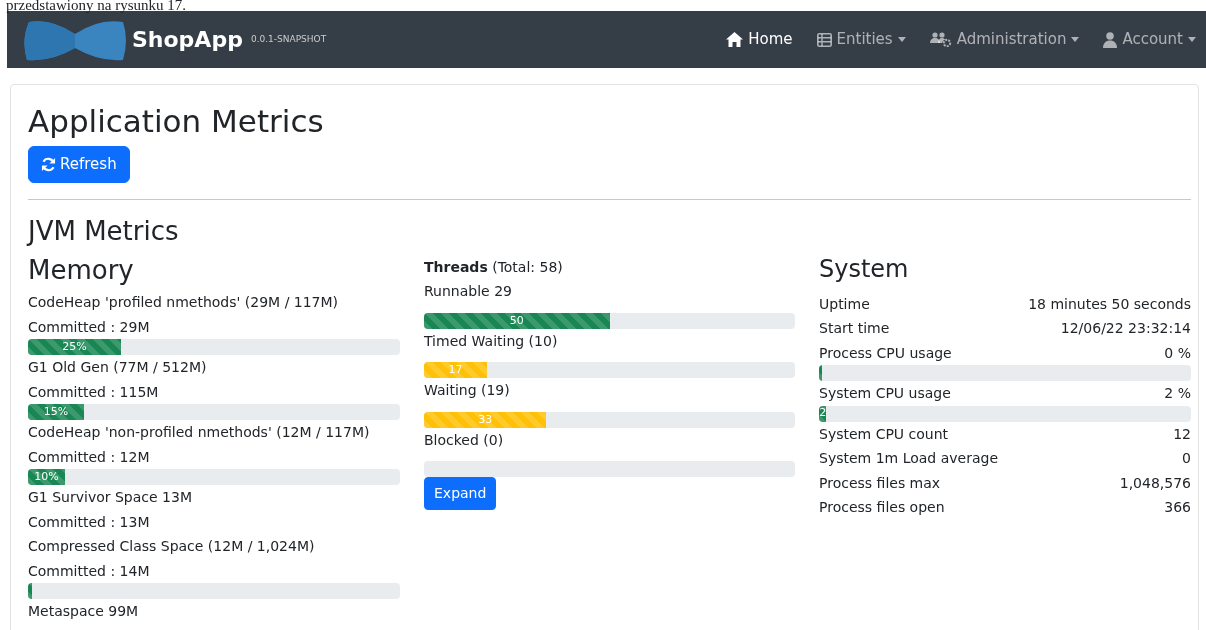  I want to click on memory-label: G1 Survivor Space 13M, so click(110, 498).